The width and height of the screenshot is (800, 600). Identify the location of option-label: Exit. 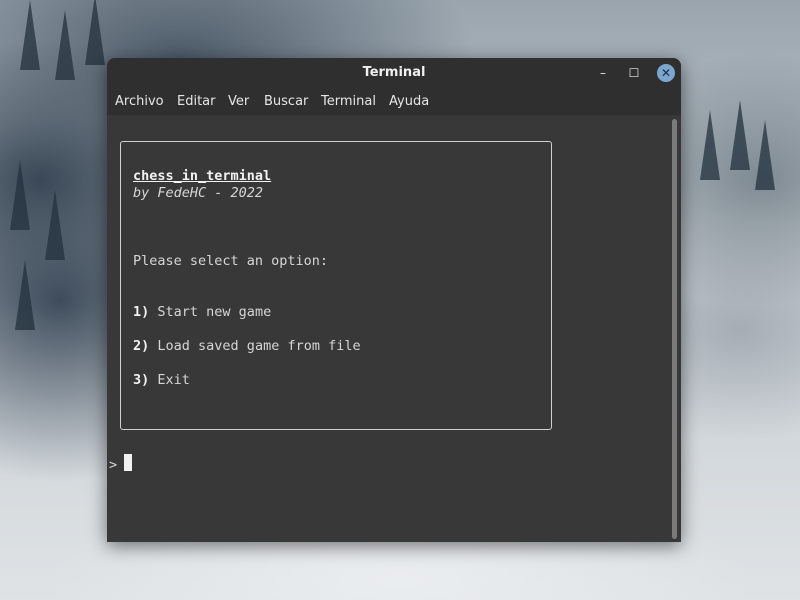
(173, 380).